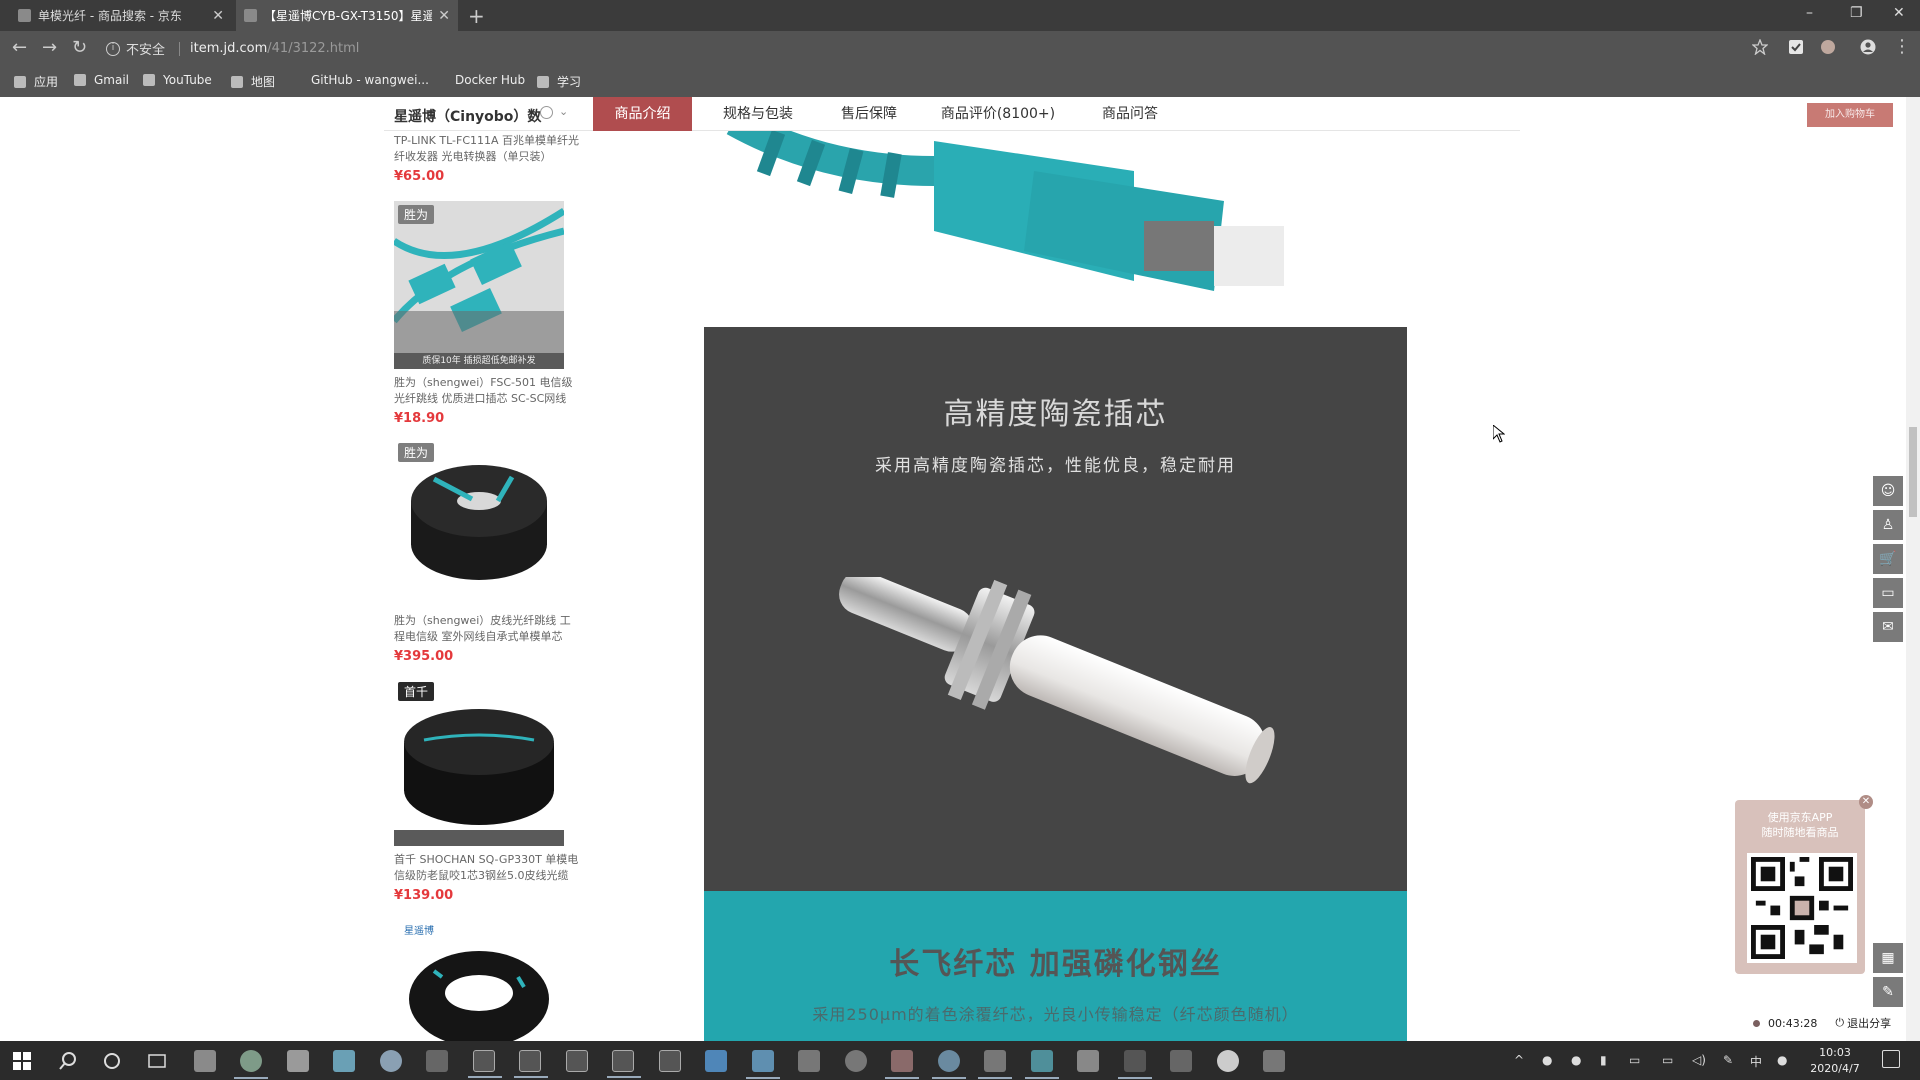  What do you see at coordinates (19, 47) in the screenshot?
I see `back-arrow-icon: ←` at bounding box center [19, 47].